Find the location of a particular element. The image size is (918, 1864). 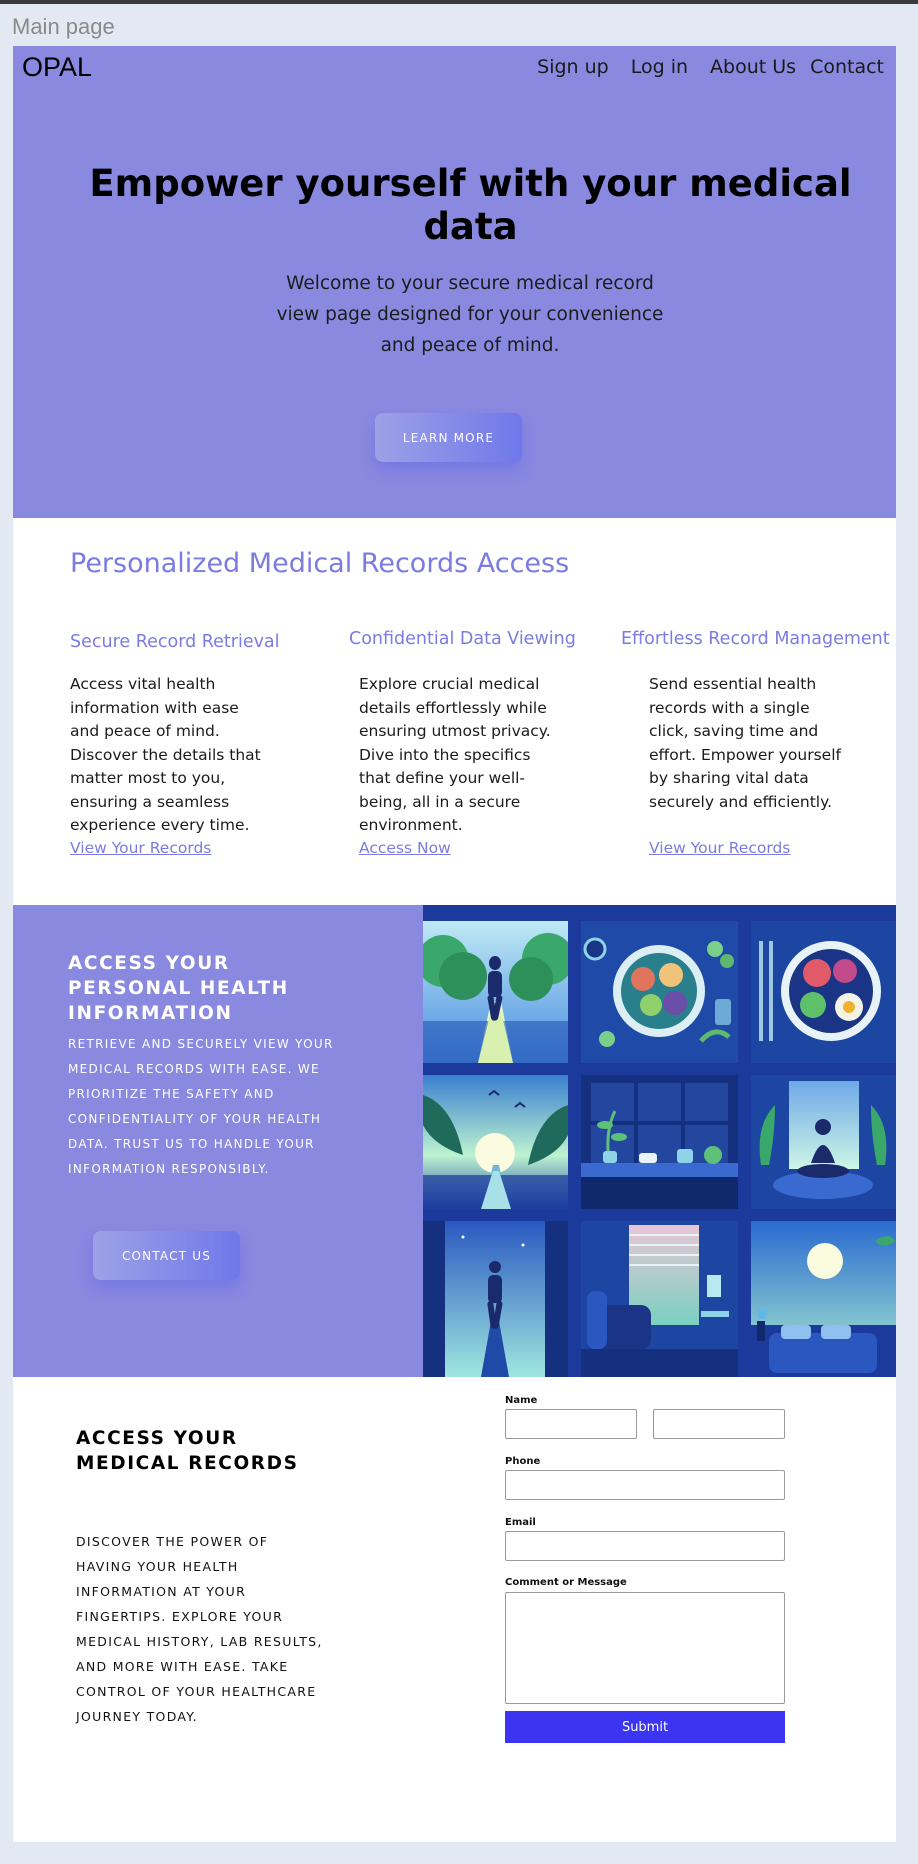

wellness-image-grid is located at coordinates (659, 1141).